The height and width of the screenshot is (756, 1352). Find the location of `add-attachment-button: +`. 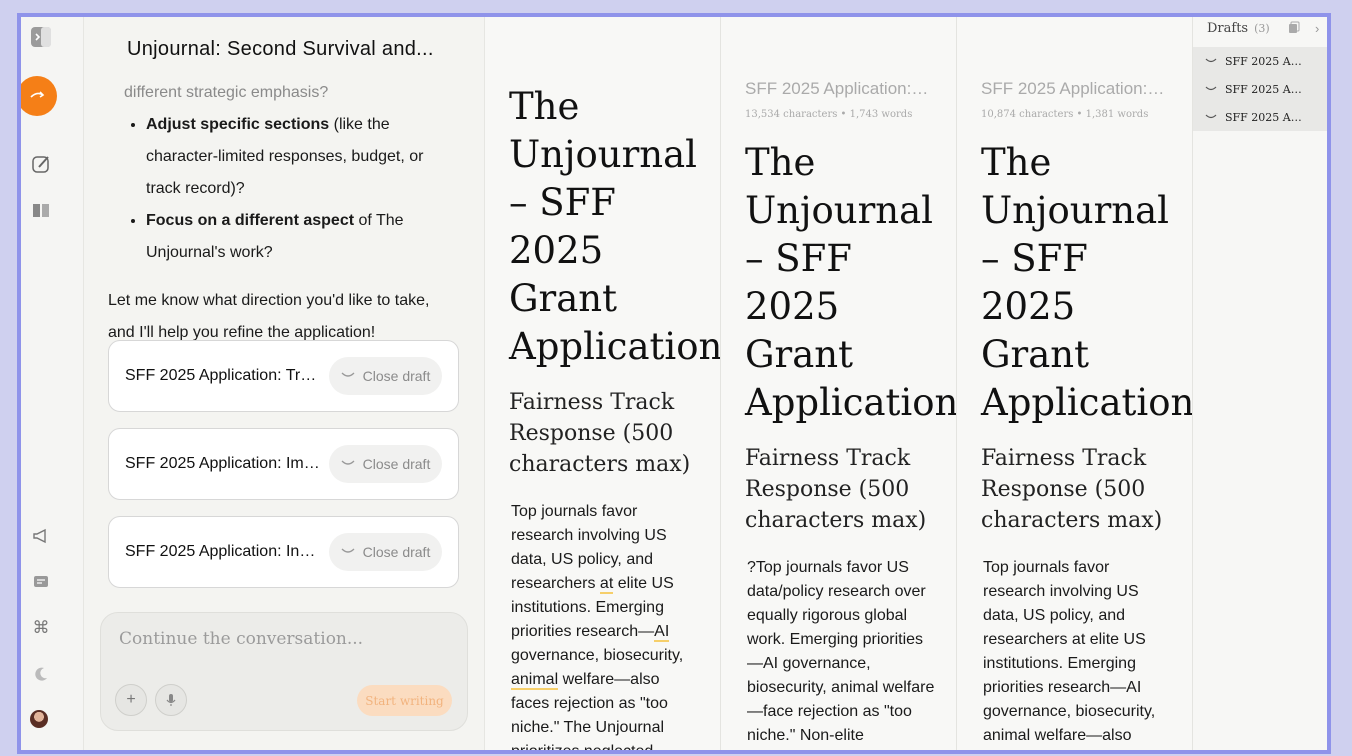

add-attachment-button: + is located at coordinates (131, 700).